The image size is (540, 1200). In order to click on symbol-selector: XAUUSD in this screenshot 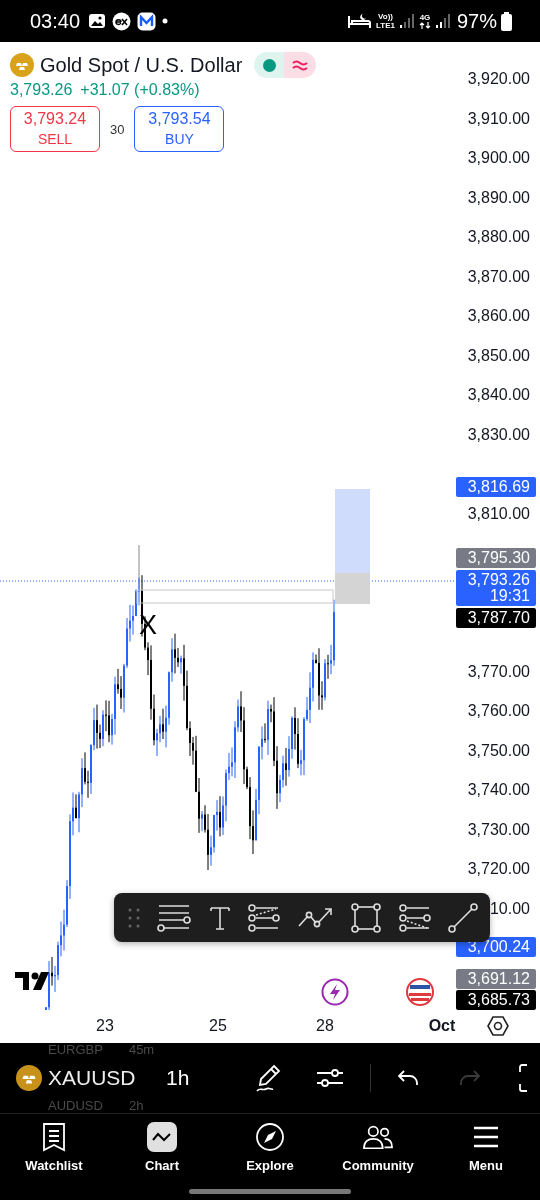, I will do `click(98, 1078)`.